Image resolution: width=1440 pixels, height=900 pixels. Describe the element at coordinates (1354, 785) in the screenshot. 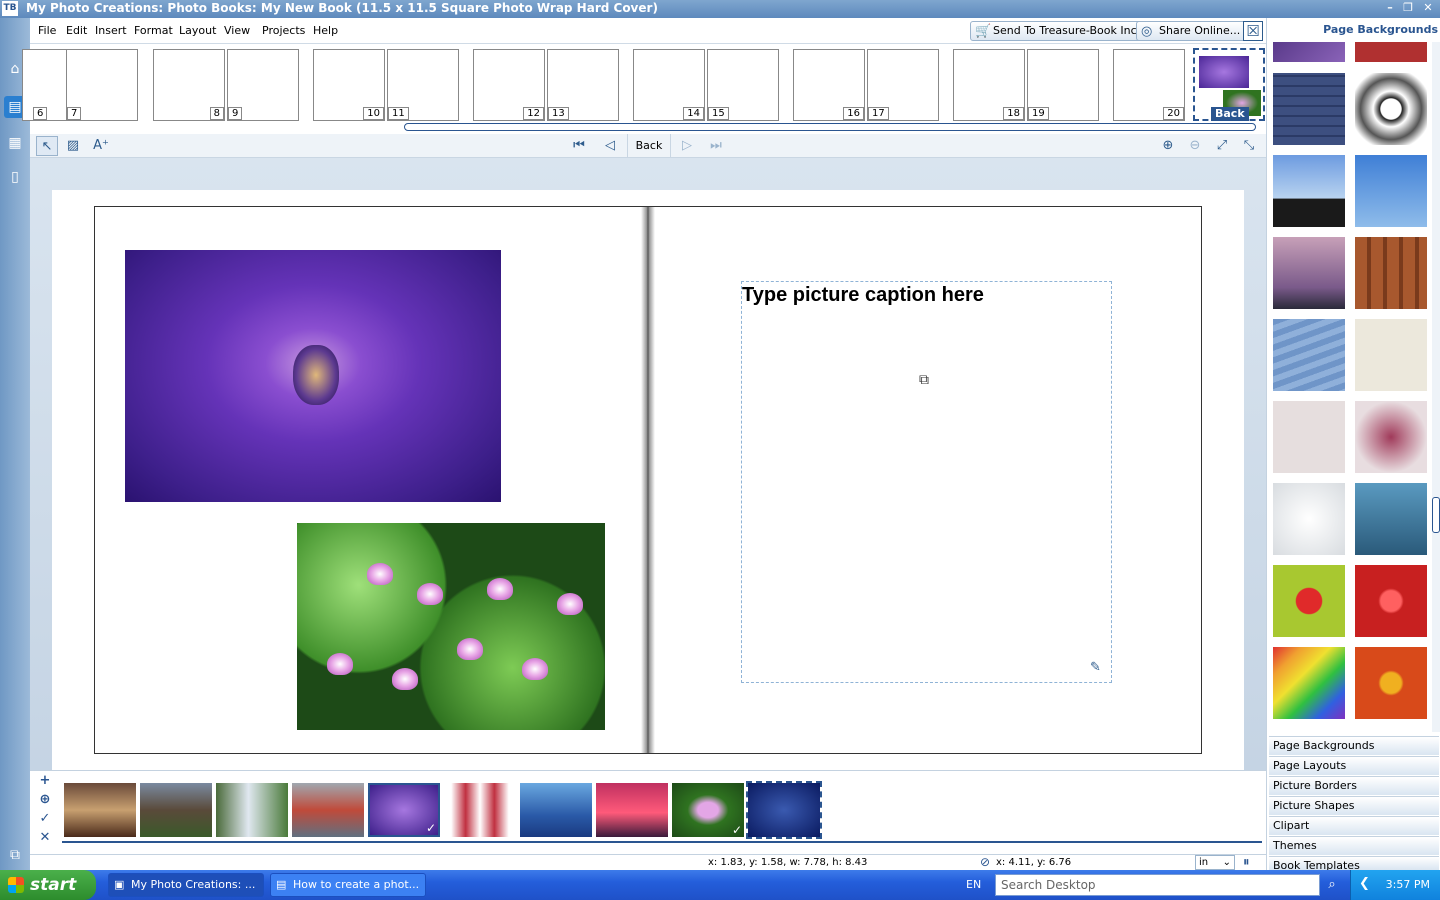

I see `category-picture-borders: Picture Borders` at that location.